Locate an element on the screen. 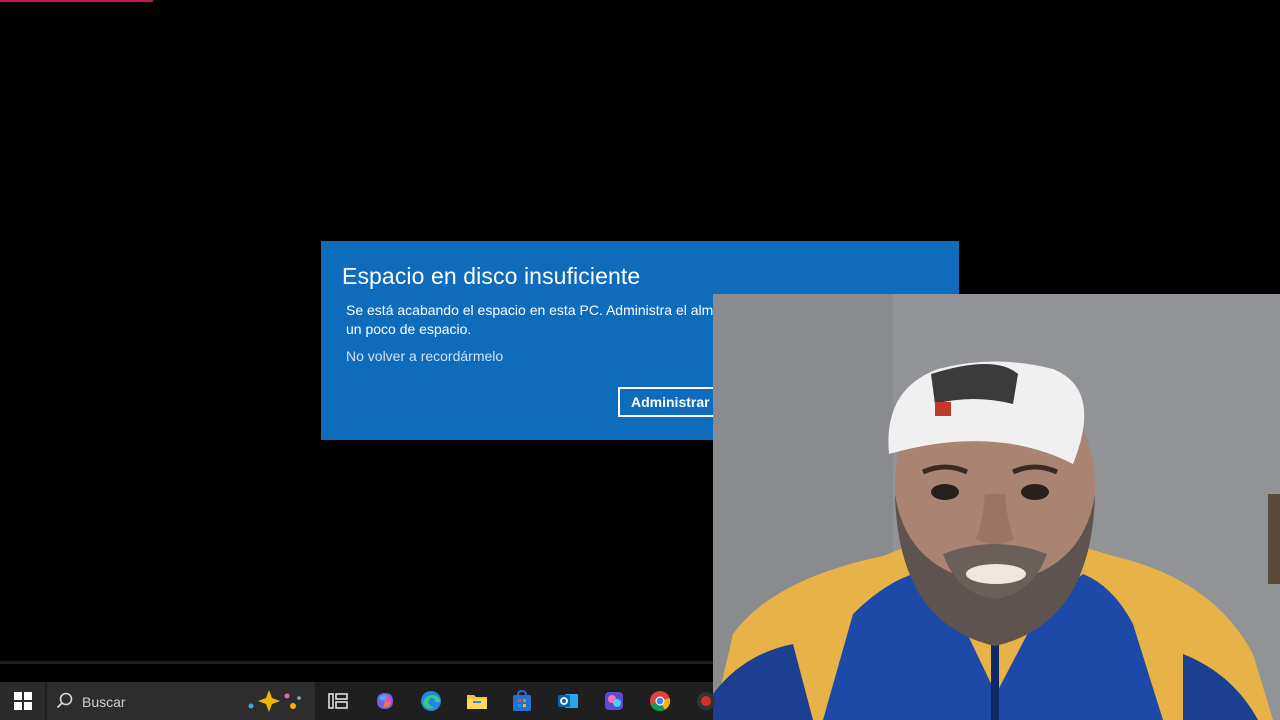  search-icon is located at coordinates (64, 700).